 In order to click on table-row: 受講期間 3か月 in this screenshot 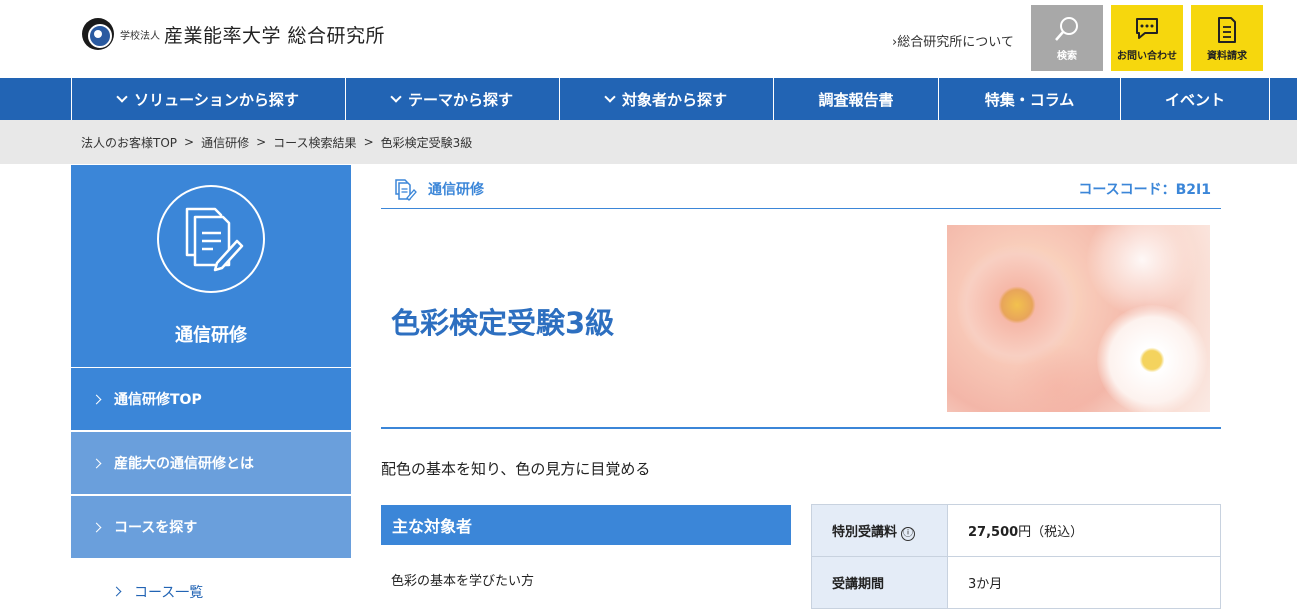, I will do `click(1016, 582)`.